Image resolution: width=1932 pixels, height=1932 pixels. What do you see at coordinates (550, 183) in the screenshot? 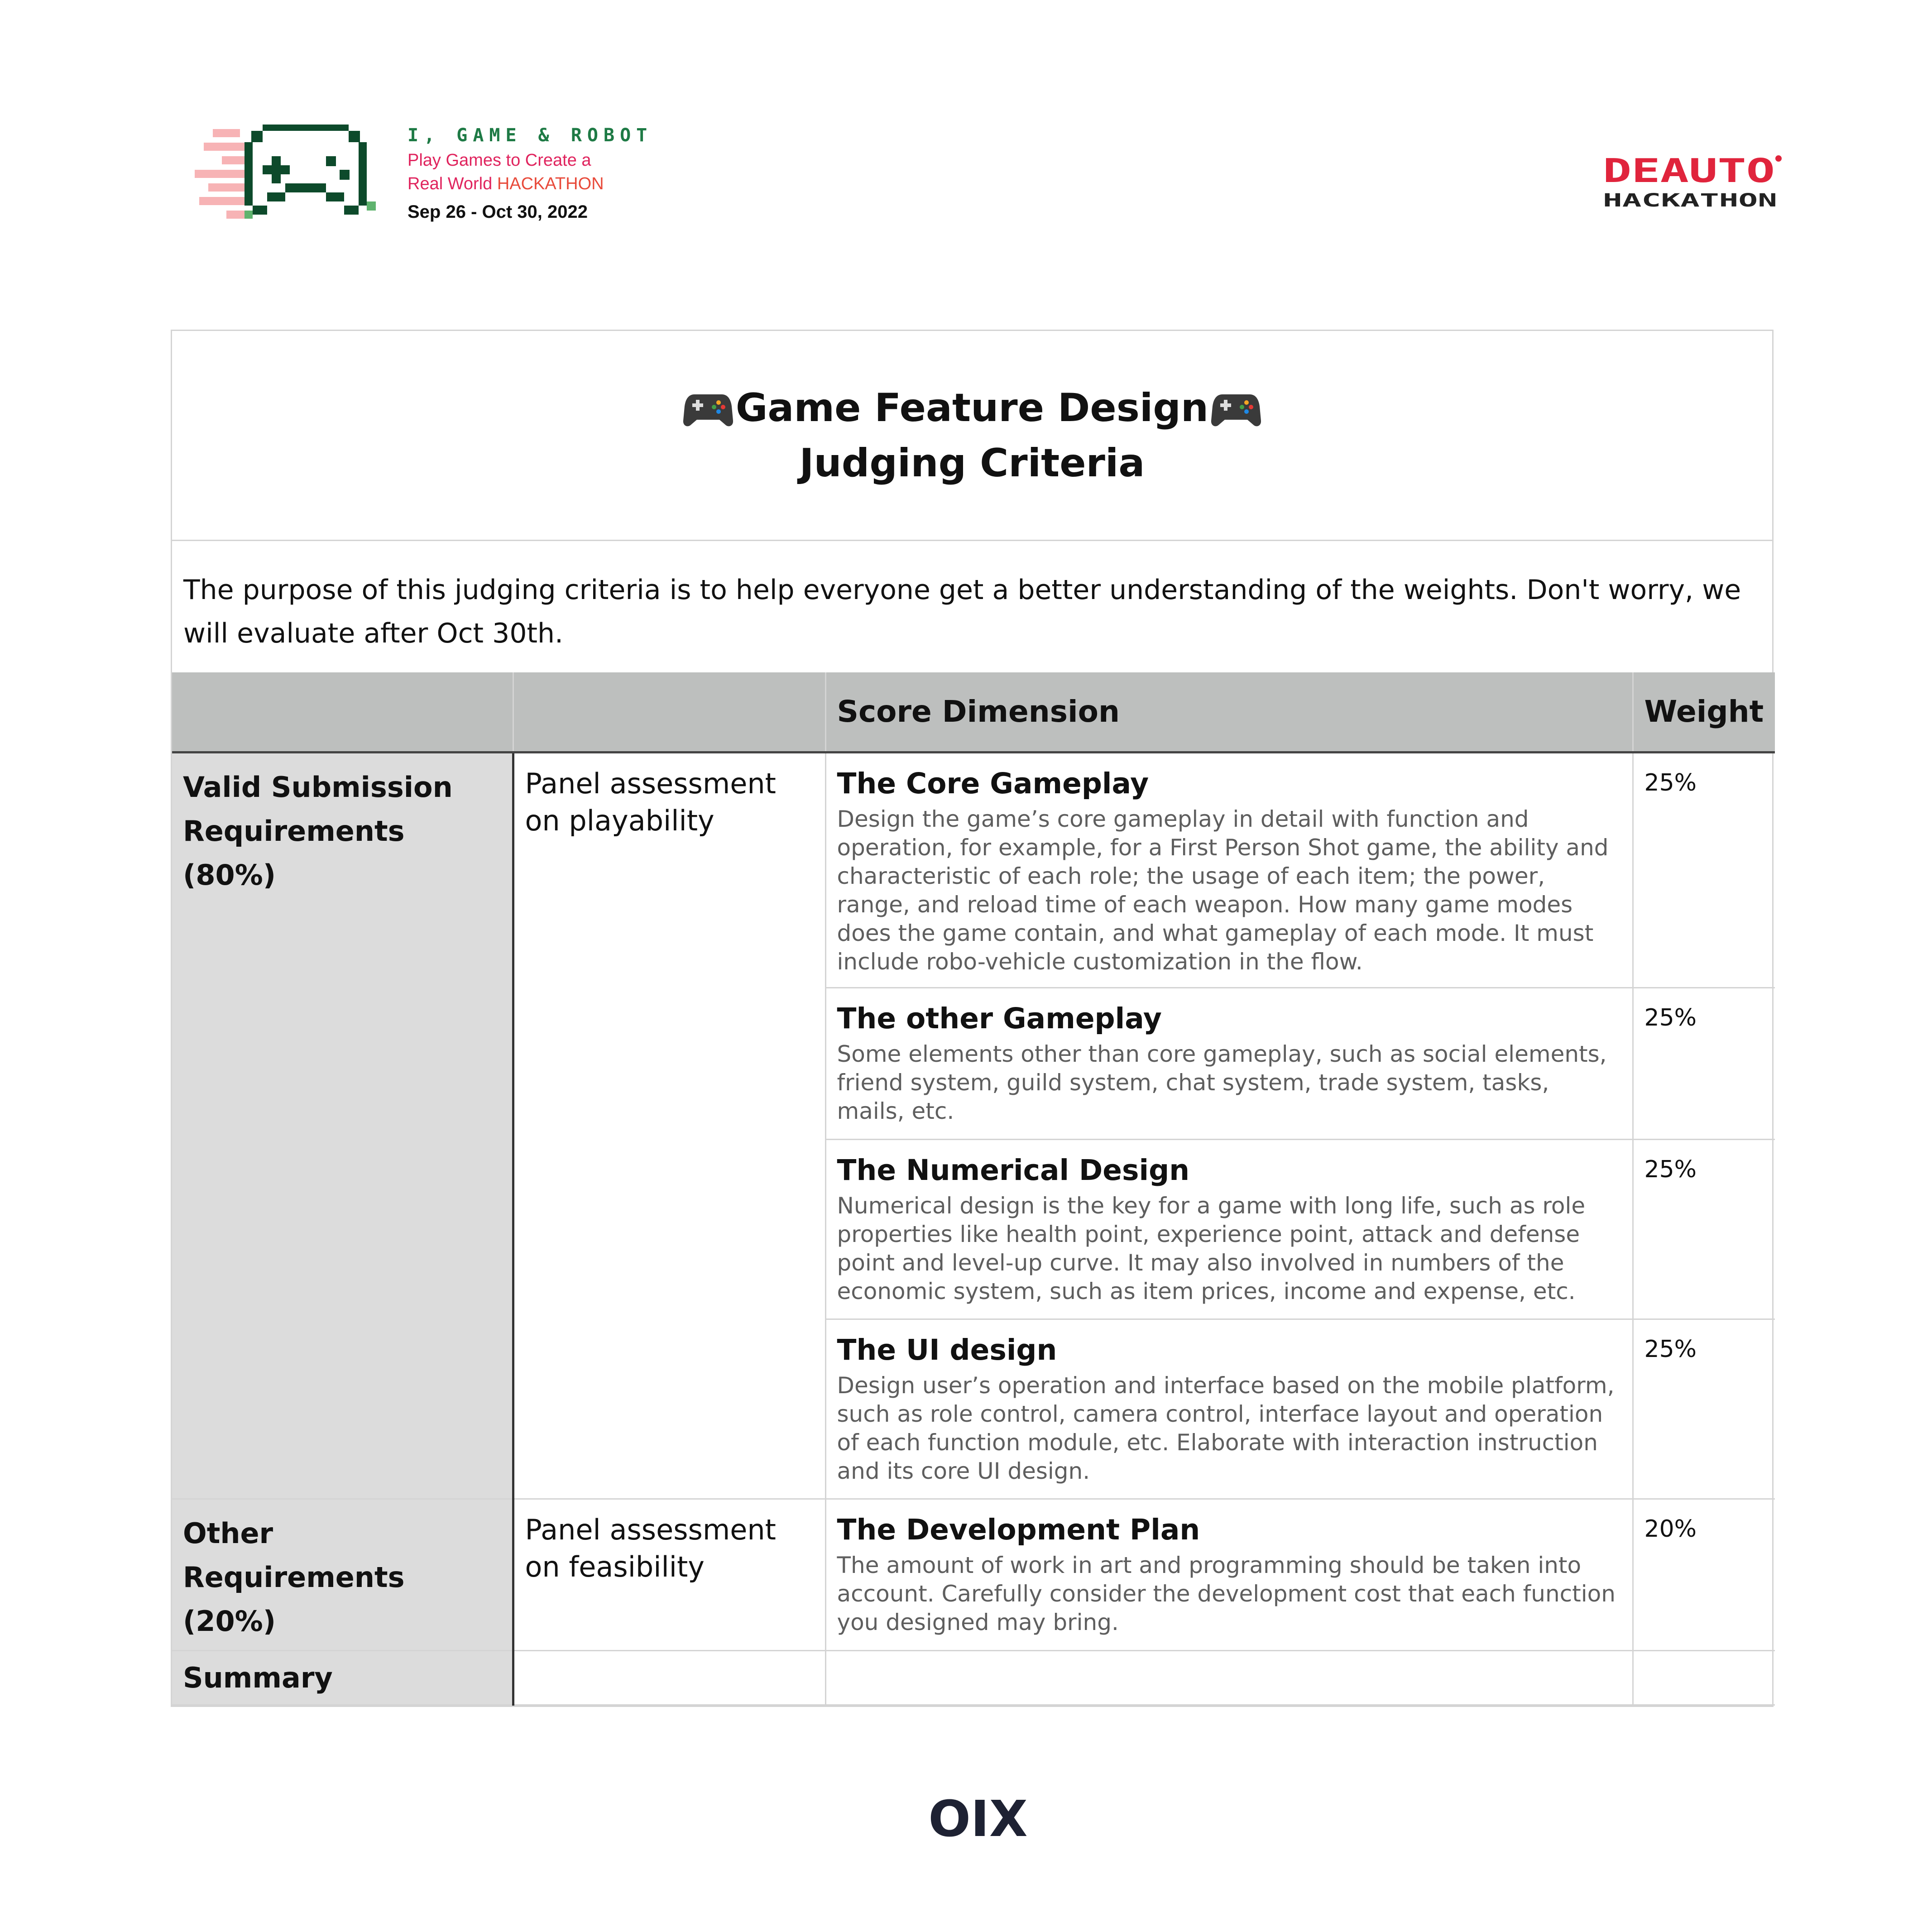
I see `tagline-highlight: HACKATHON` at bounding box center [550, 183].